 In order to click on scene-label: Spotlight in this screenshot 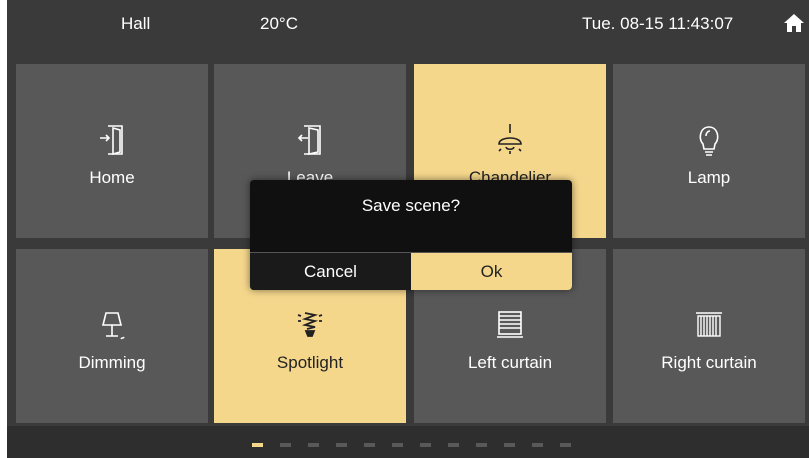, I will do `click(310, 362)`.